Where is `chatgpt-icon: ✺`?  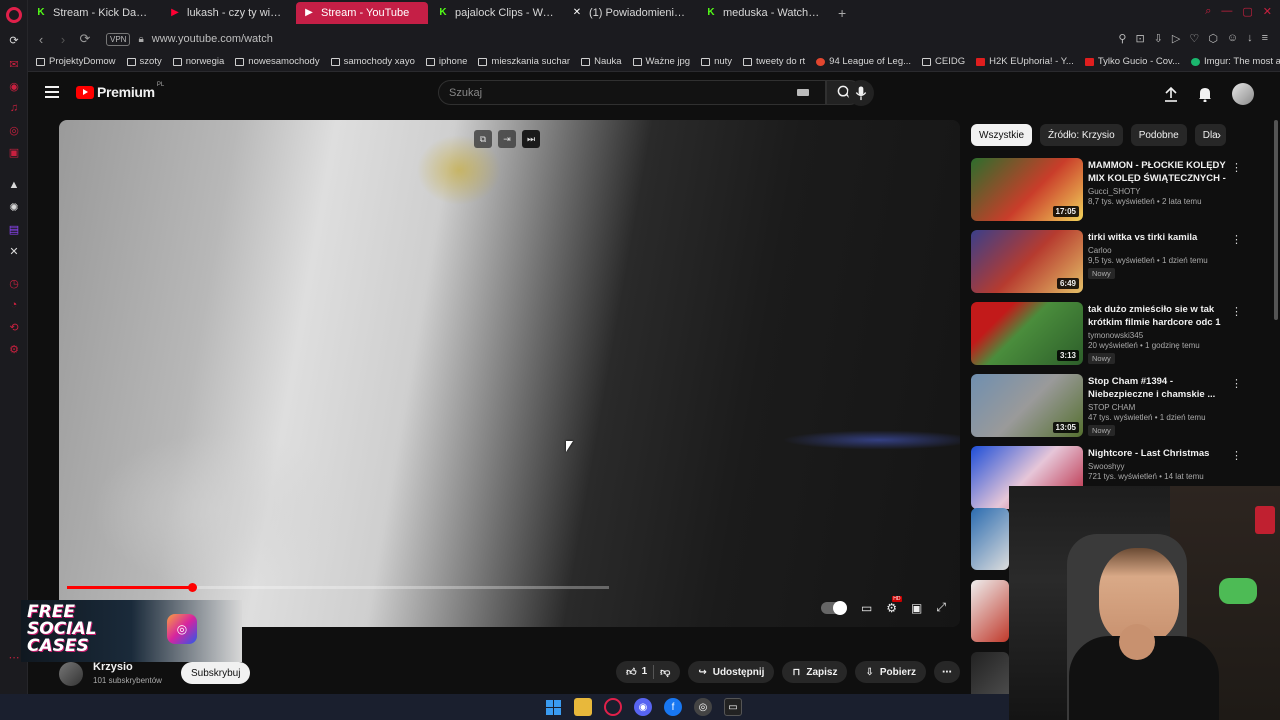 chatgpt-icon: ✺ is located at coordinates (14, 207).